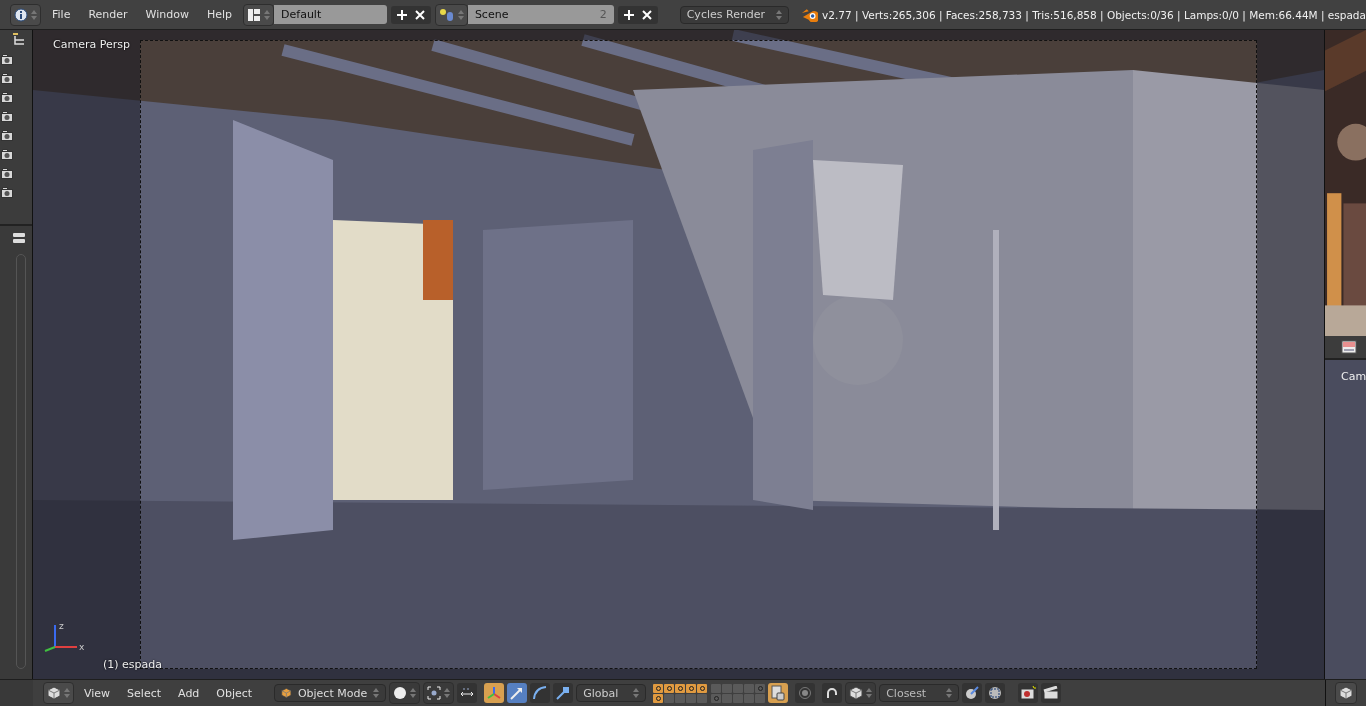 The image size is (1366, 706). Describe the element at coordinates (809, 14) in the screenshot. I see `logo-icon` at that location.